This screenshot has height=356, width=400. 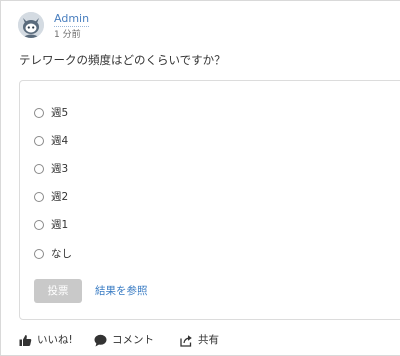 I want to click on poll-option: 週3, so click(x=51, y=169).